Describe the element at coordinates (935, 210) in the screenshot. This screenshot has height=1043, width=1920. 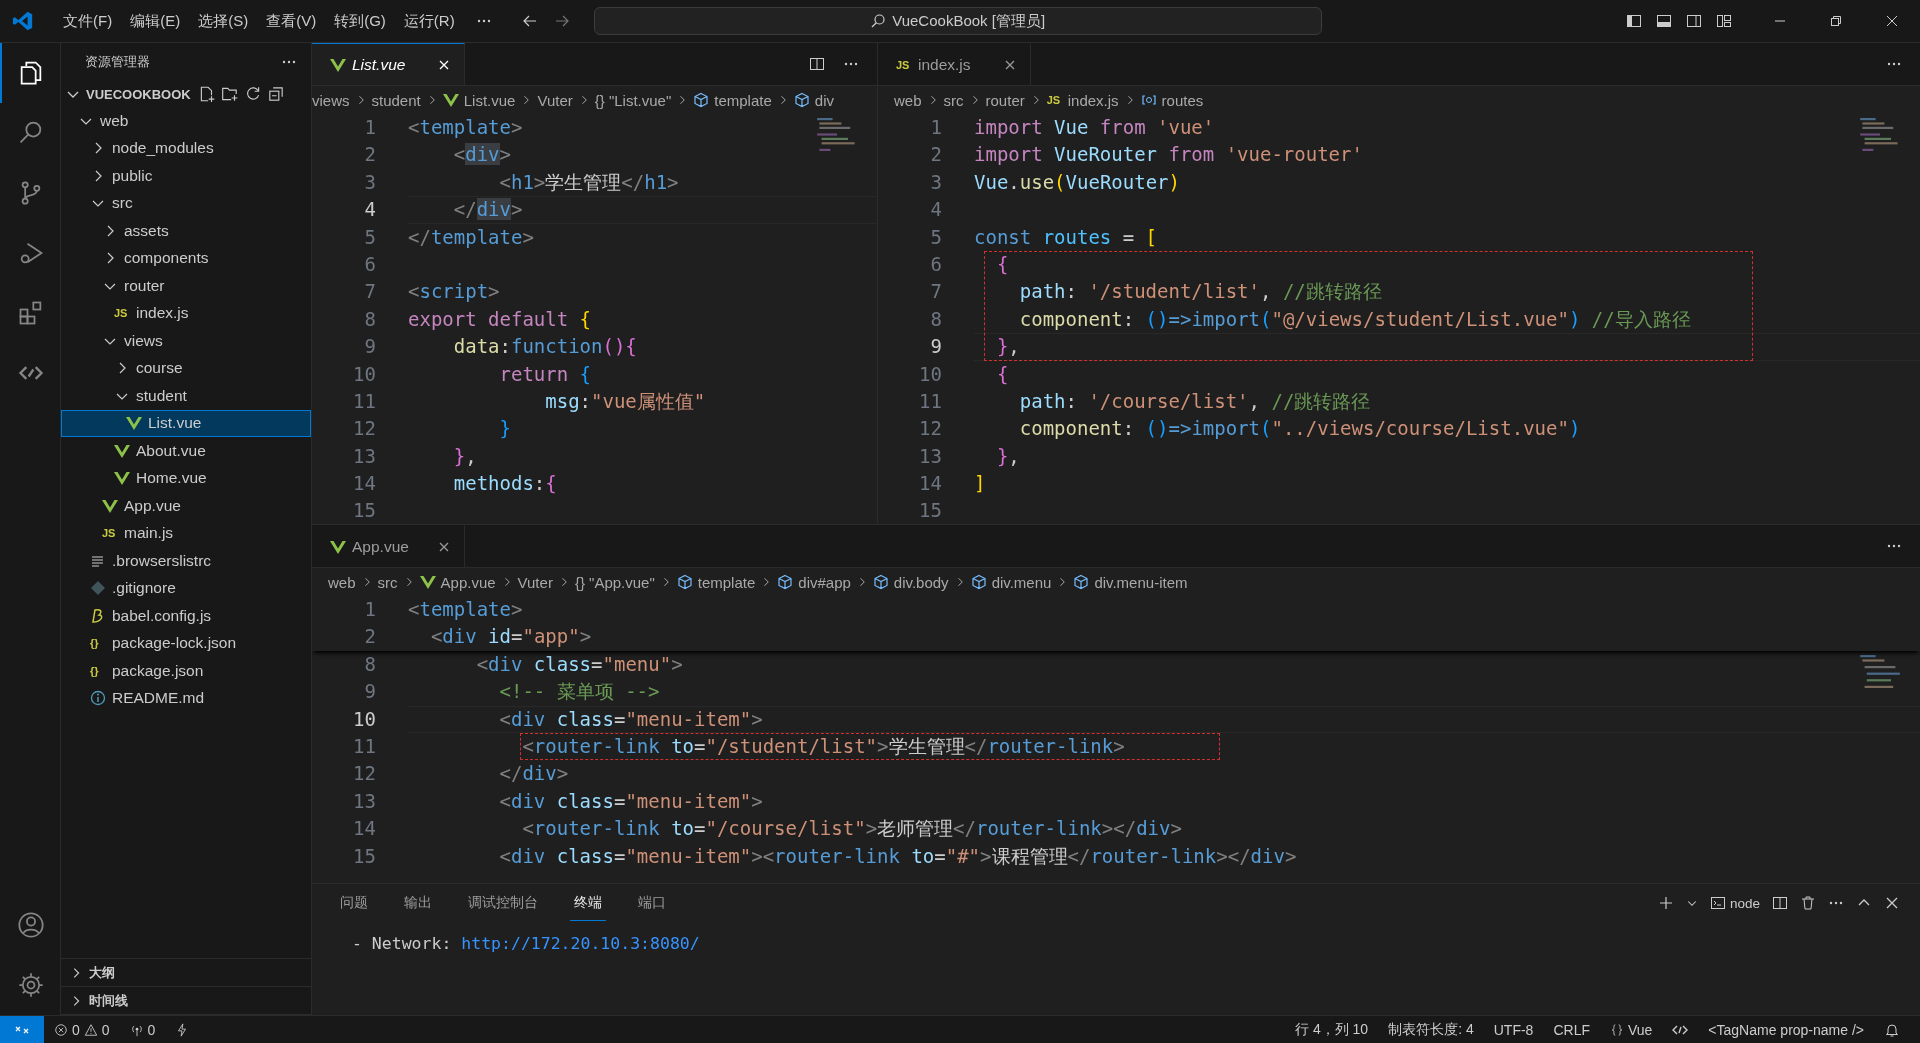
I see `line-number: 4` at that location.